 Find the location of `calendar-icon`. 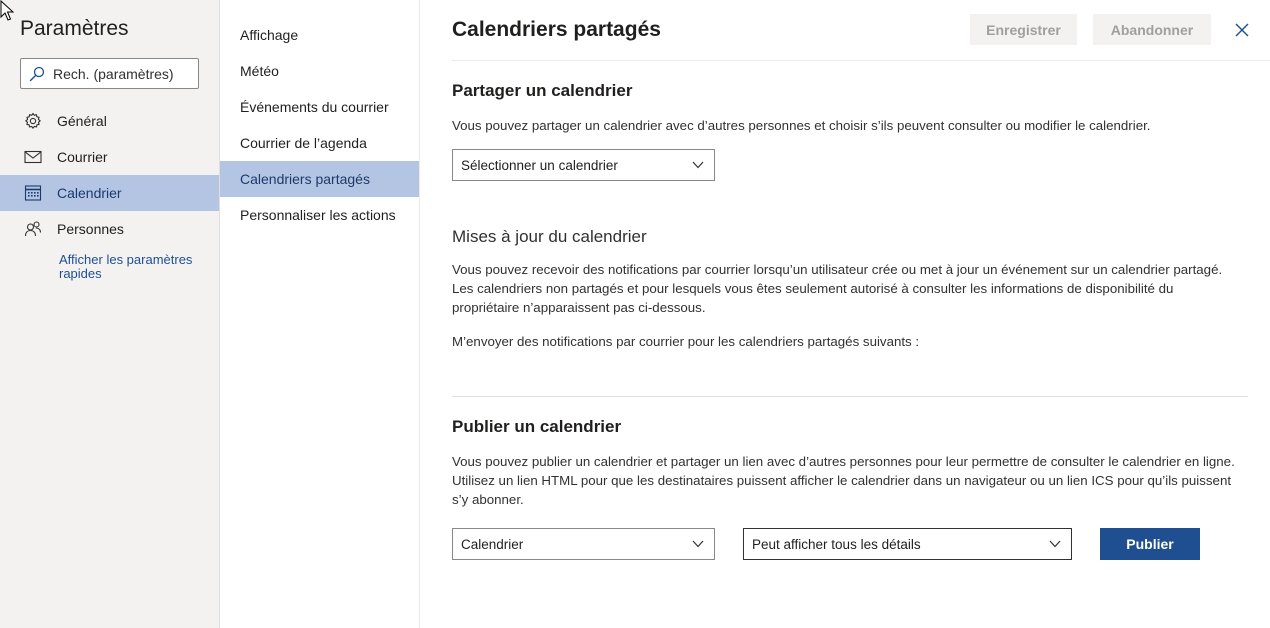

calendar-icon is located at coordinates (37, 193).